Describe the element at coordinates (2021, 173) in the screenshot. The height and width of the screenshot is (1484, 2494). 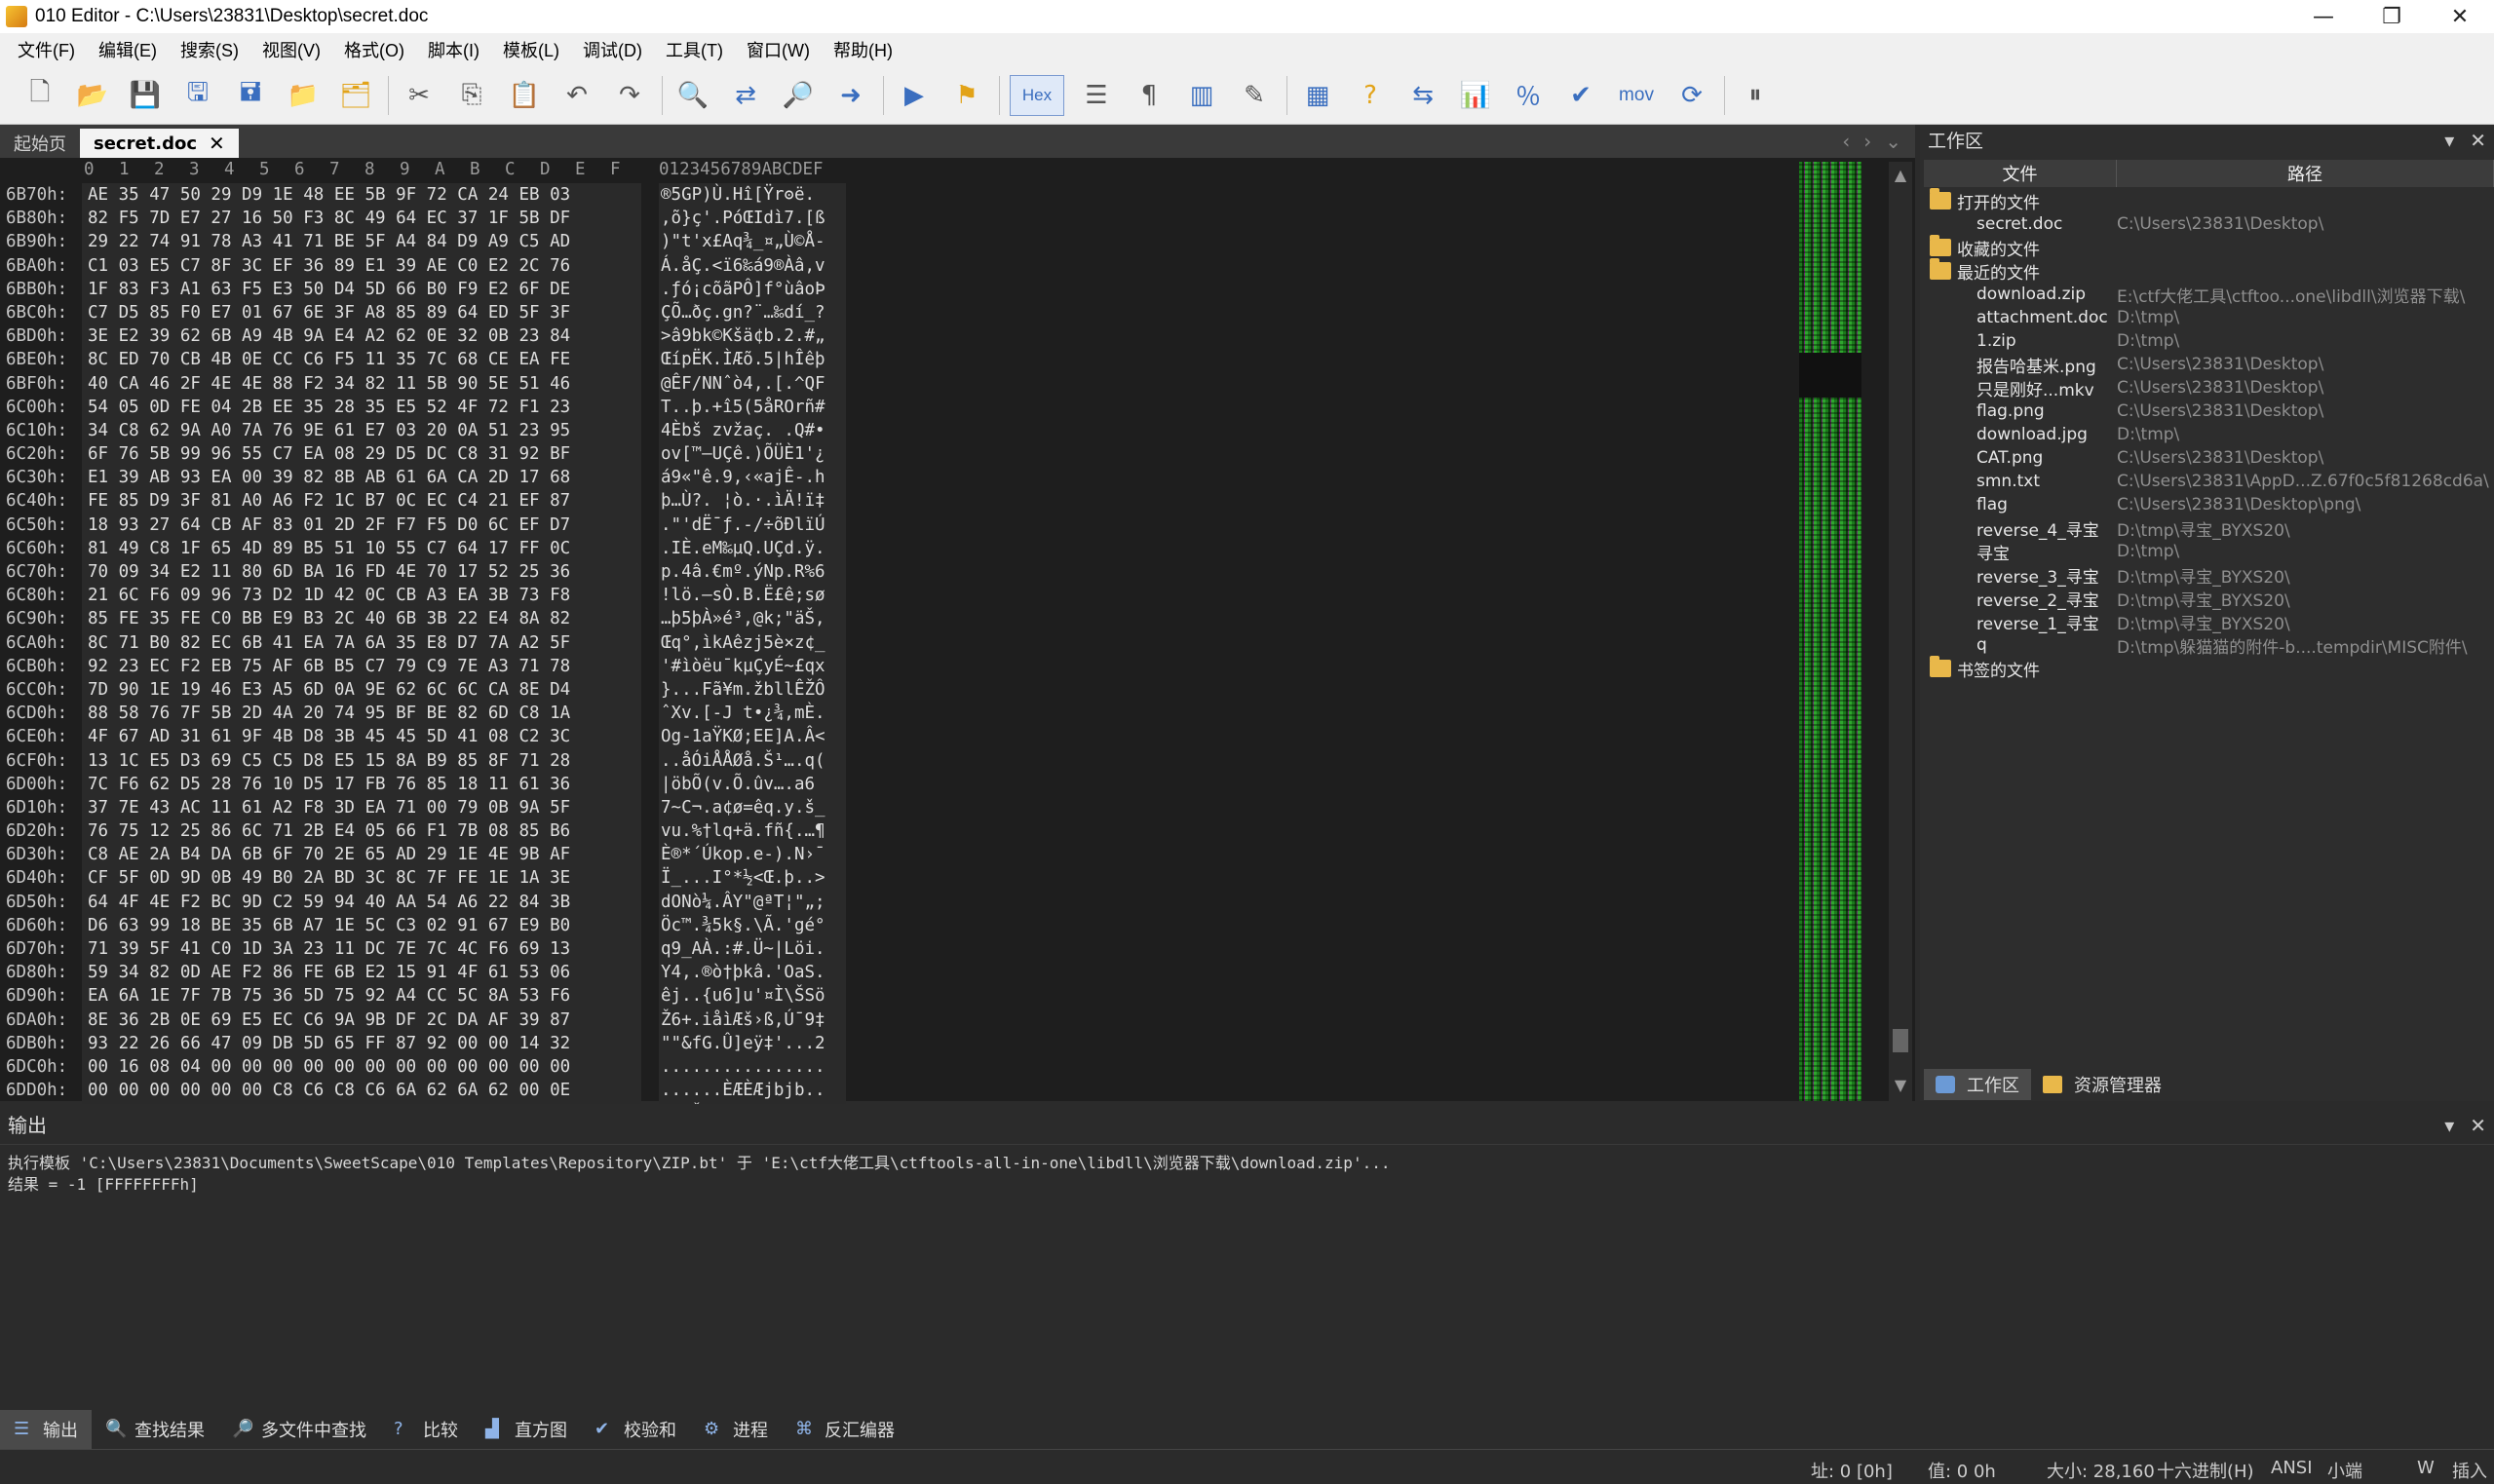
I see `column-header-file: 文件` at that location.